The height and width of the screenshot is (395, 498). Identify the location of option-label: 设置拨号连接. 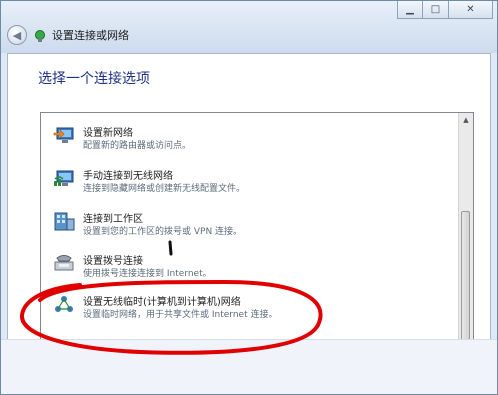
(113, 261).